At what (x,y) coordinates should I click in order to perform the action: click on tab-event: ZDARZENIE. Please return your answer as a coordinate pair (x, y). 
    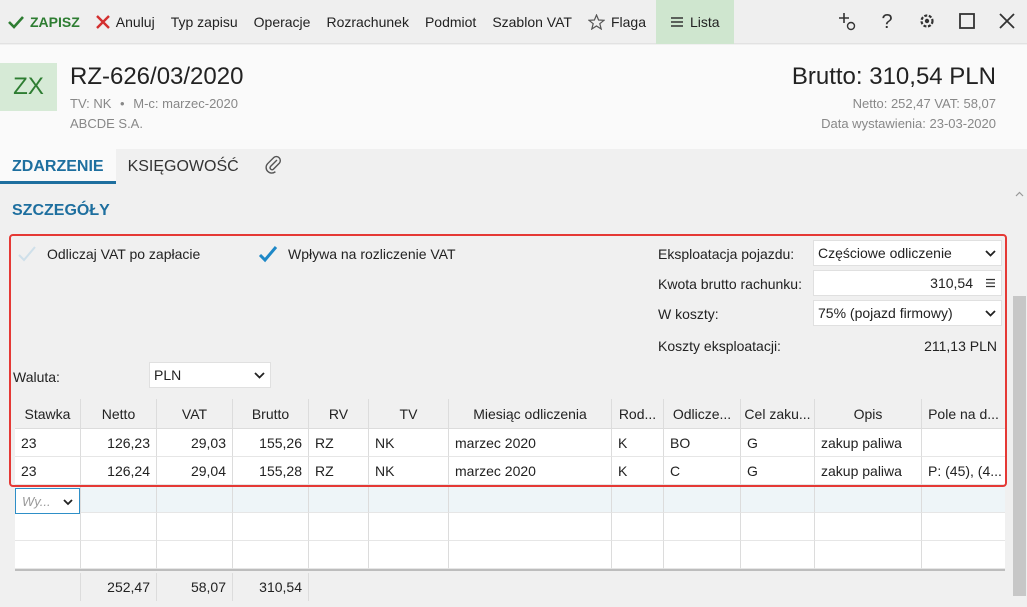
    Looking at the image, I should click on (58, 166).